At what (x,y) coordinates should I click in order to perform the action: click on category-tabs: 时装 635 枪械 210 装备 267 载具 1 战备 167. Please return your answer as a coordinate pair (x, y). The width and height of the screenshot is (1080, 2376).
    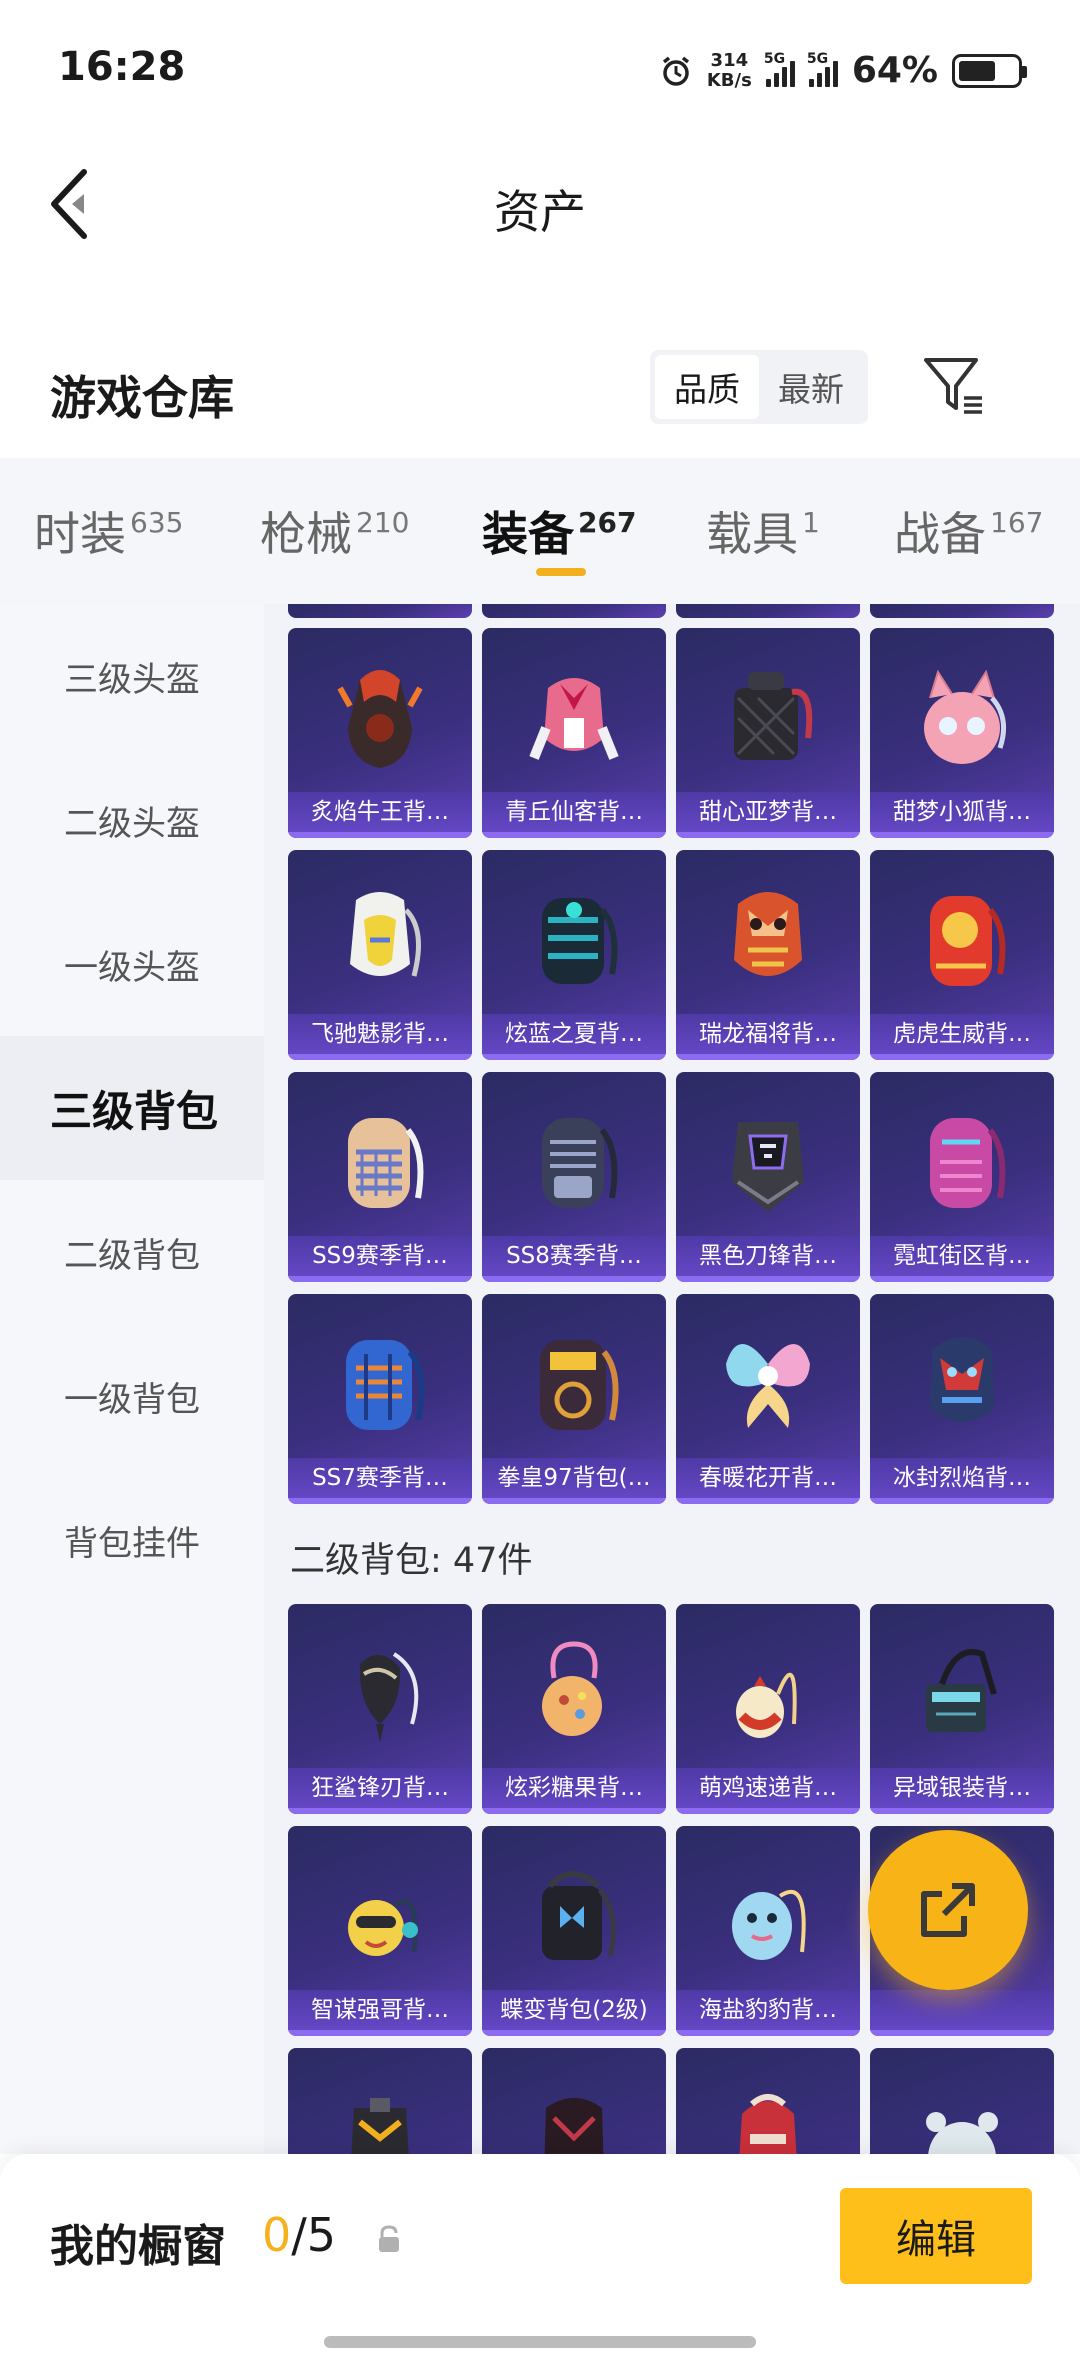
    Looking at the image, I should click on (540, 531).